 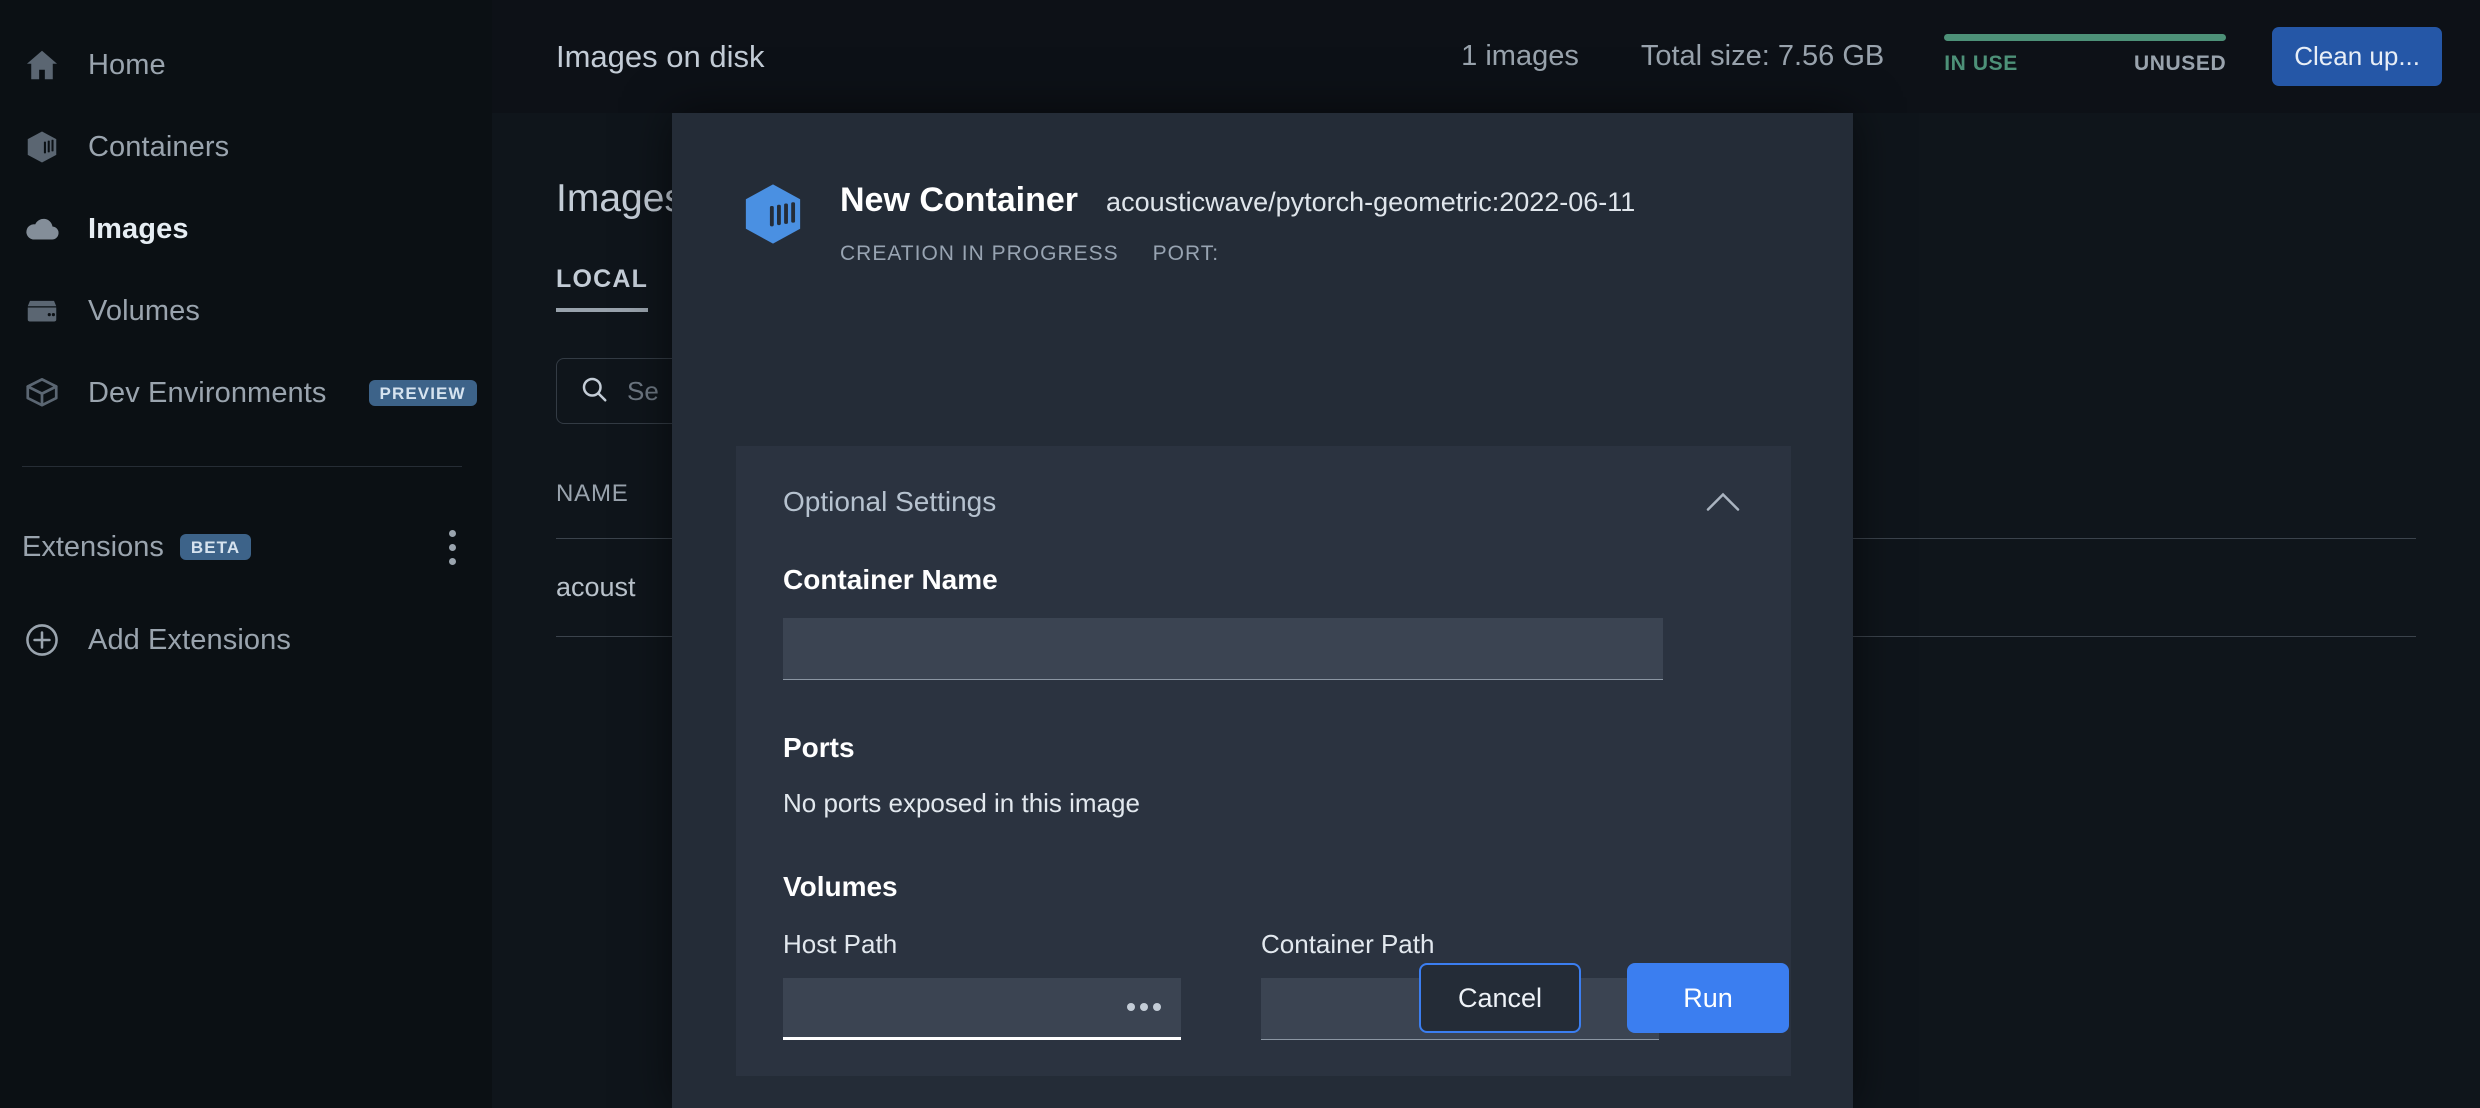 I want to click on optional-settings-header: Optional Settings, so click(x=1265, y=502).